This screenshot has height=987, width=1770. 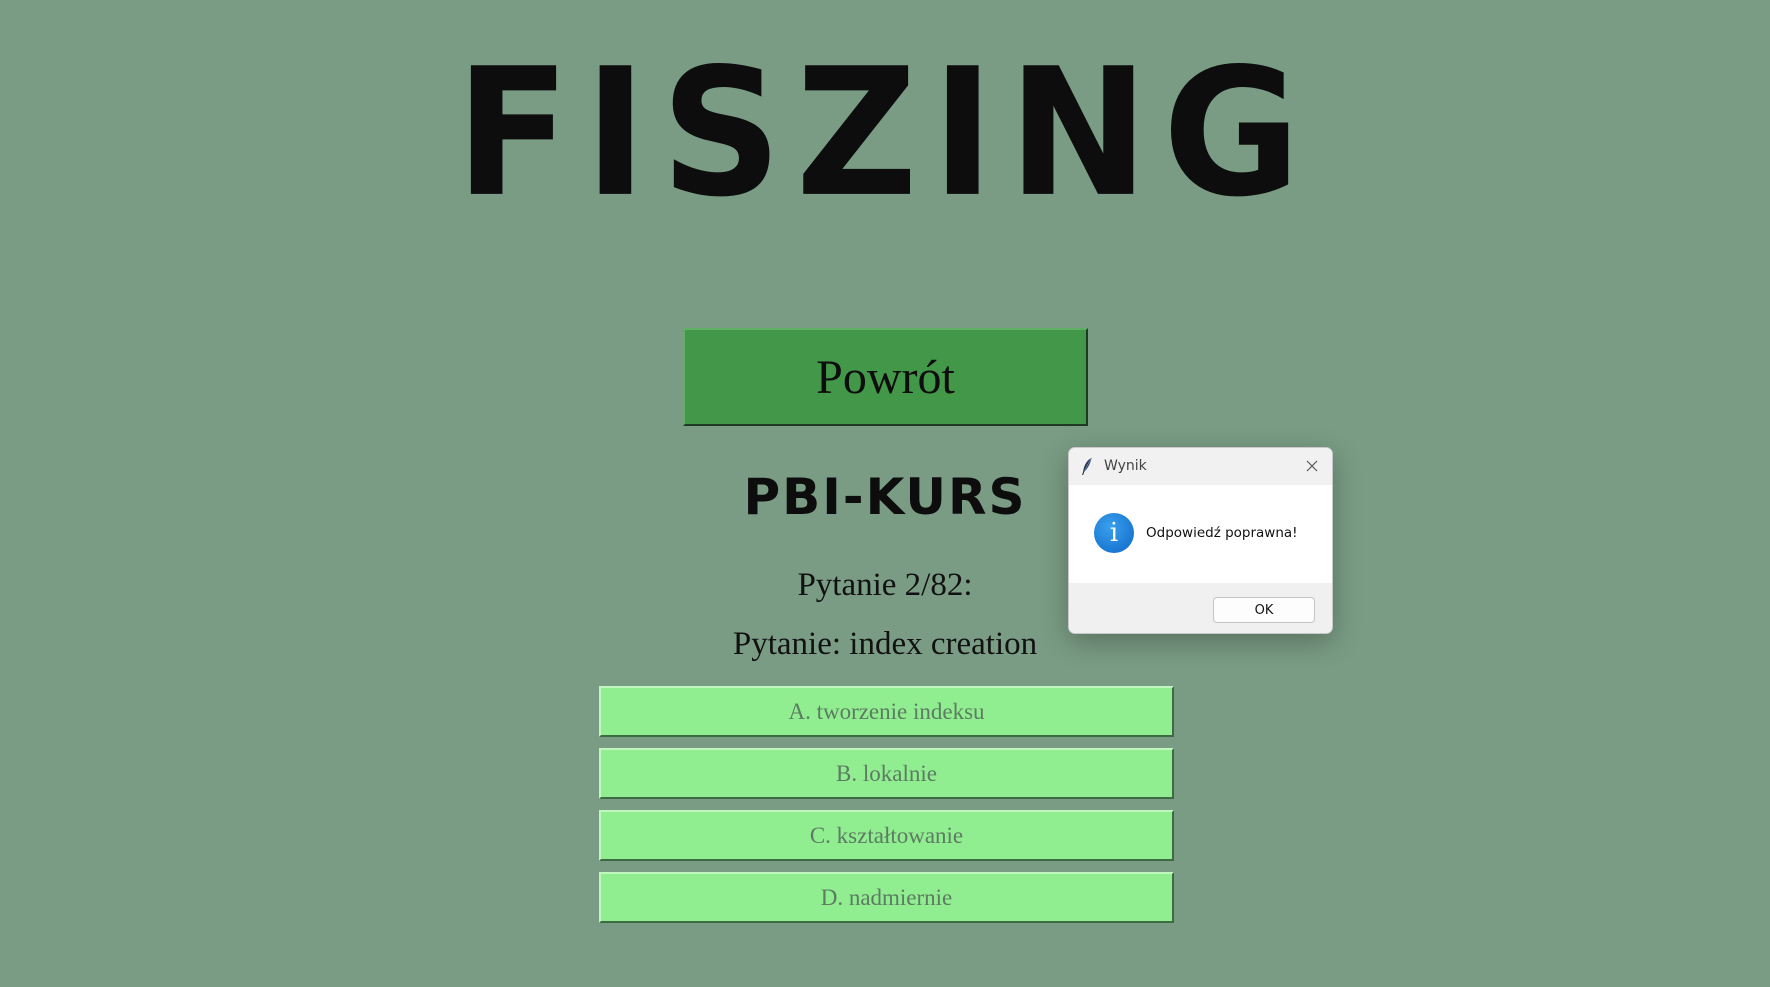 What do you see at coordinates (885, 644) in the screenshot?
I see `question-text: Pytanie: index creation` at bounding box center [885, 644].